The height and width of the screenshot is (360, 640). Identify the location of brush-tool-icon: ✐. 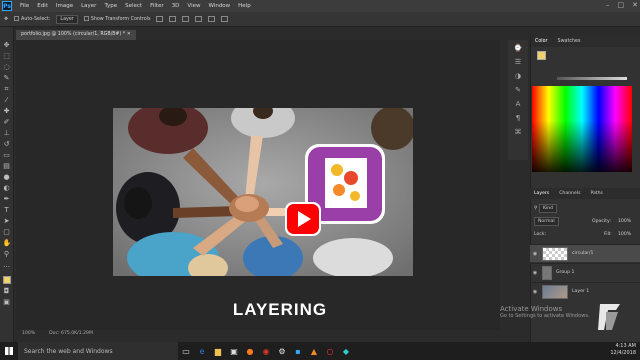
(7, 122).